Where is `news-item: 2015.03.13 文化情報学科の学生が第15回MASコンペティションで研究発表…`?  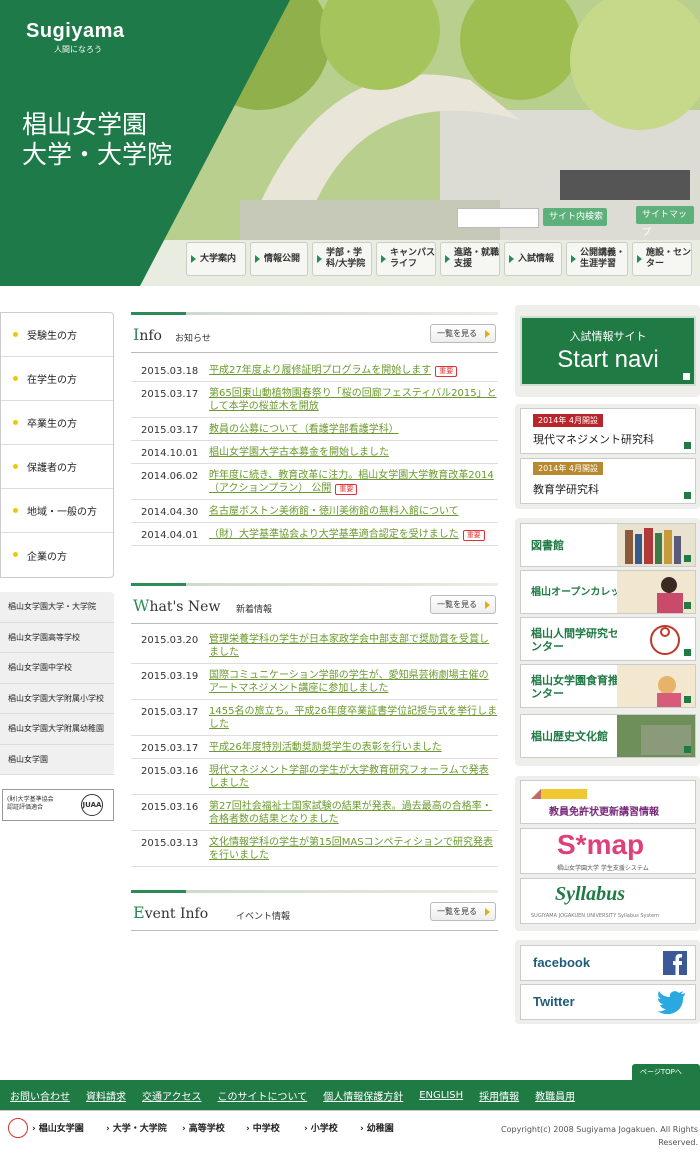
news-item: 2015.03.13 文化情報学科の学生が第15回MASコンペティションで研究発表… is located at coordinates (314, 849).